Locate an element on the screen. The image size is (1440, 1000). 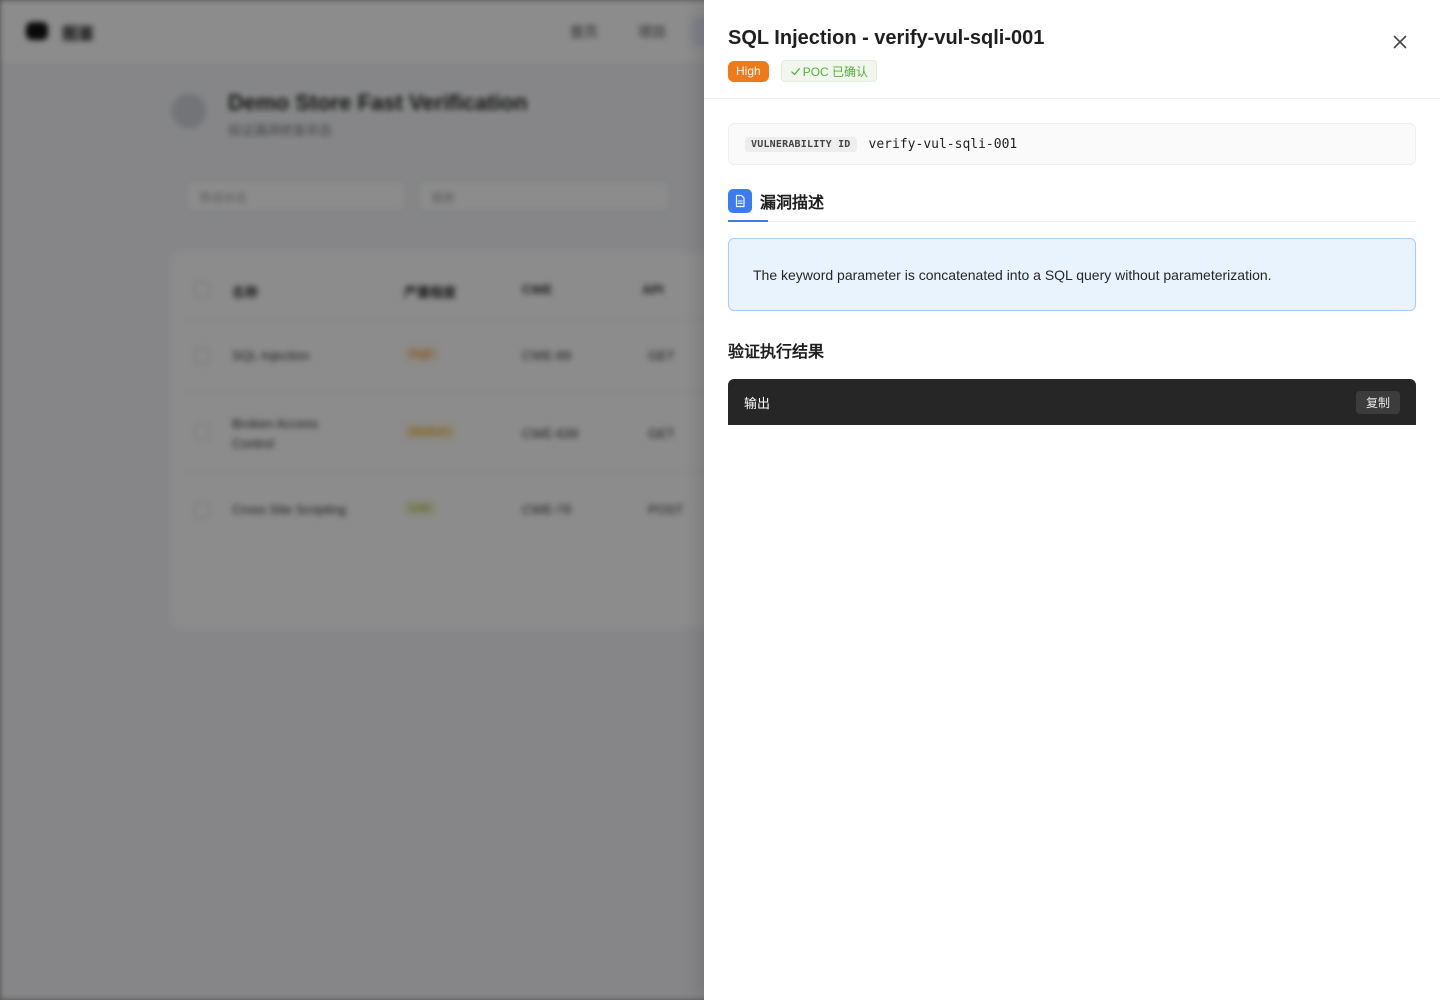
poc-status-label: POC 已确认 is located at coordinates (835, 71).